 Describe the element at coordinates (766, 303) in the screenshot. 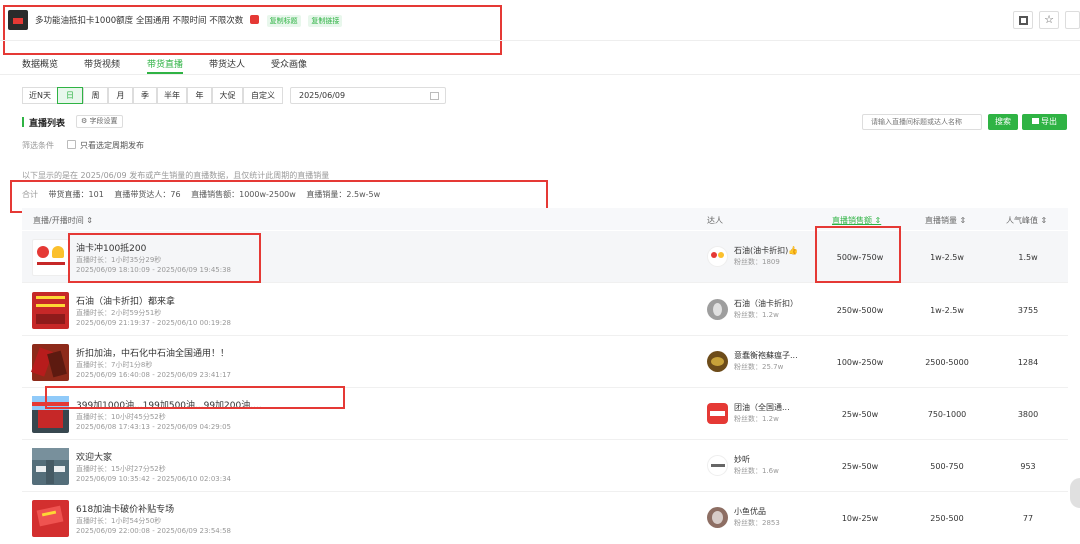

I see `influencer-name: 石油（油卡折扣）` at that location.